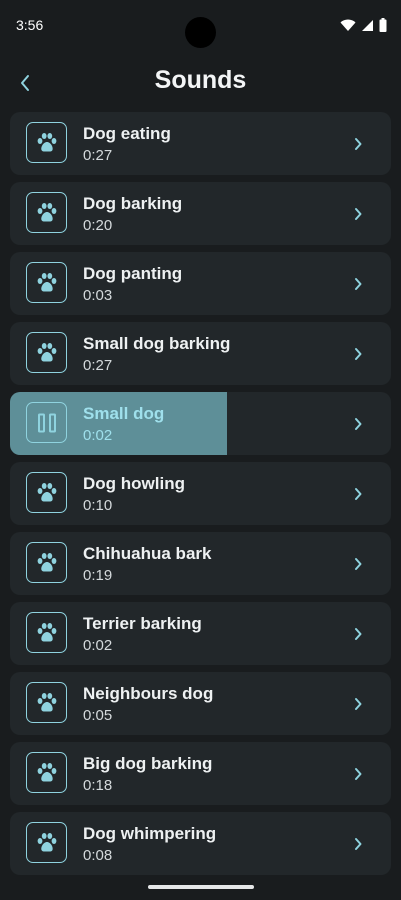  What do you see at coordinates (133, 203) in the screenshot?
I see `sound-name: Dog barking` at bounding box center [133, 203].